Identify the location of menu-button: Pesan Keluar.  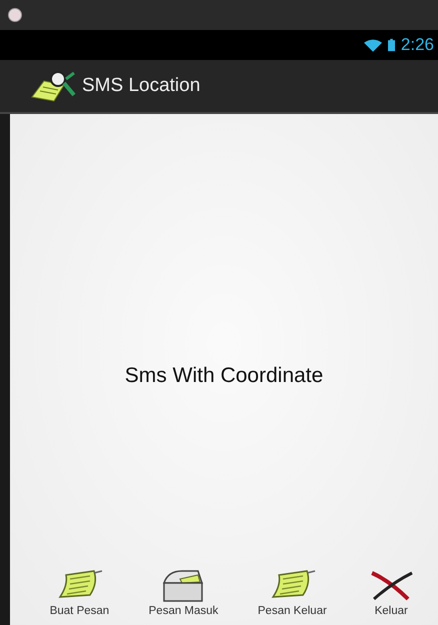
(292, 592).